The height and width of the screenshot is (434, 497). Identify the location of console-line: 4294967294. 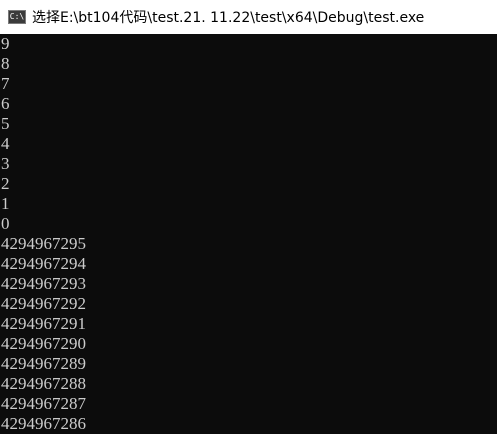
(43, 263).